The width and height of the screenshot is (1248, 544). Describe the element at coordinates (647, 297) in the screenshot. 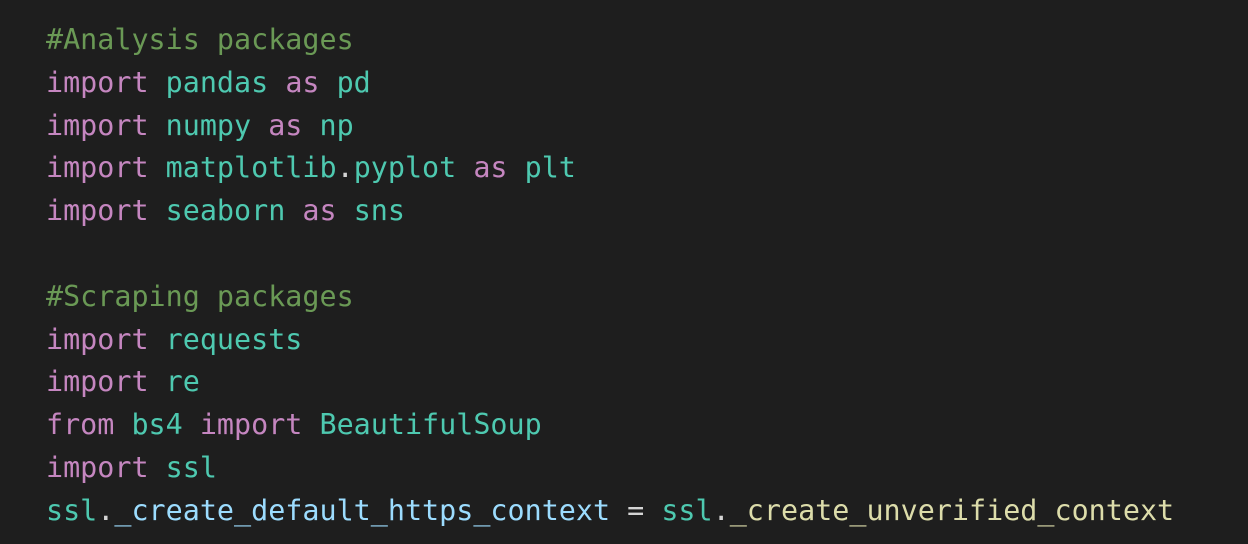

I see `code-line: #Scraping packages` at that location.